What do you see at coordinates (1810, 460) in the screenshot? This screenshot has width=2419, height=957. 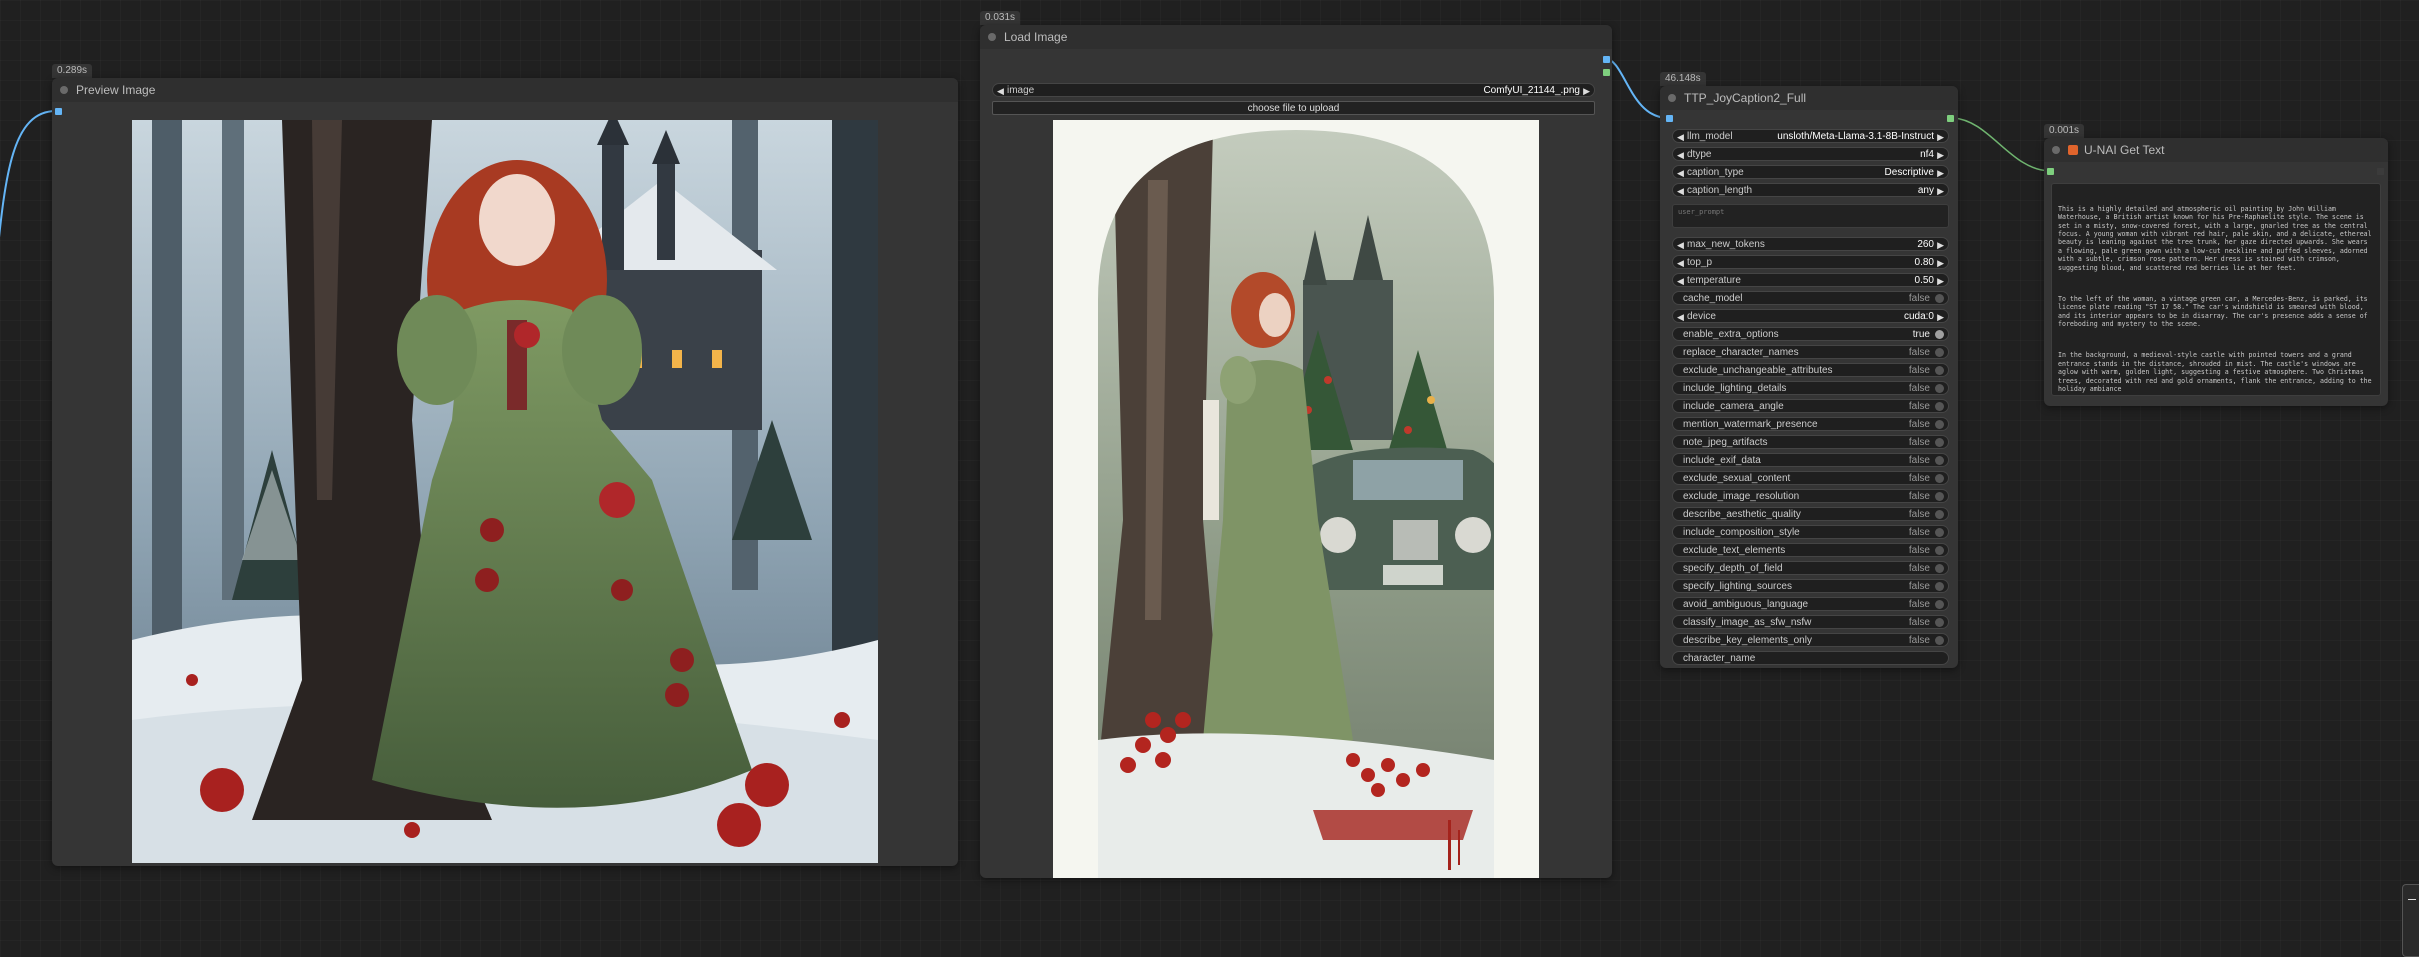 I see `option-toggle: include_exif_data false` at bounding box center [1810, 460].